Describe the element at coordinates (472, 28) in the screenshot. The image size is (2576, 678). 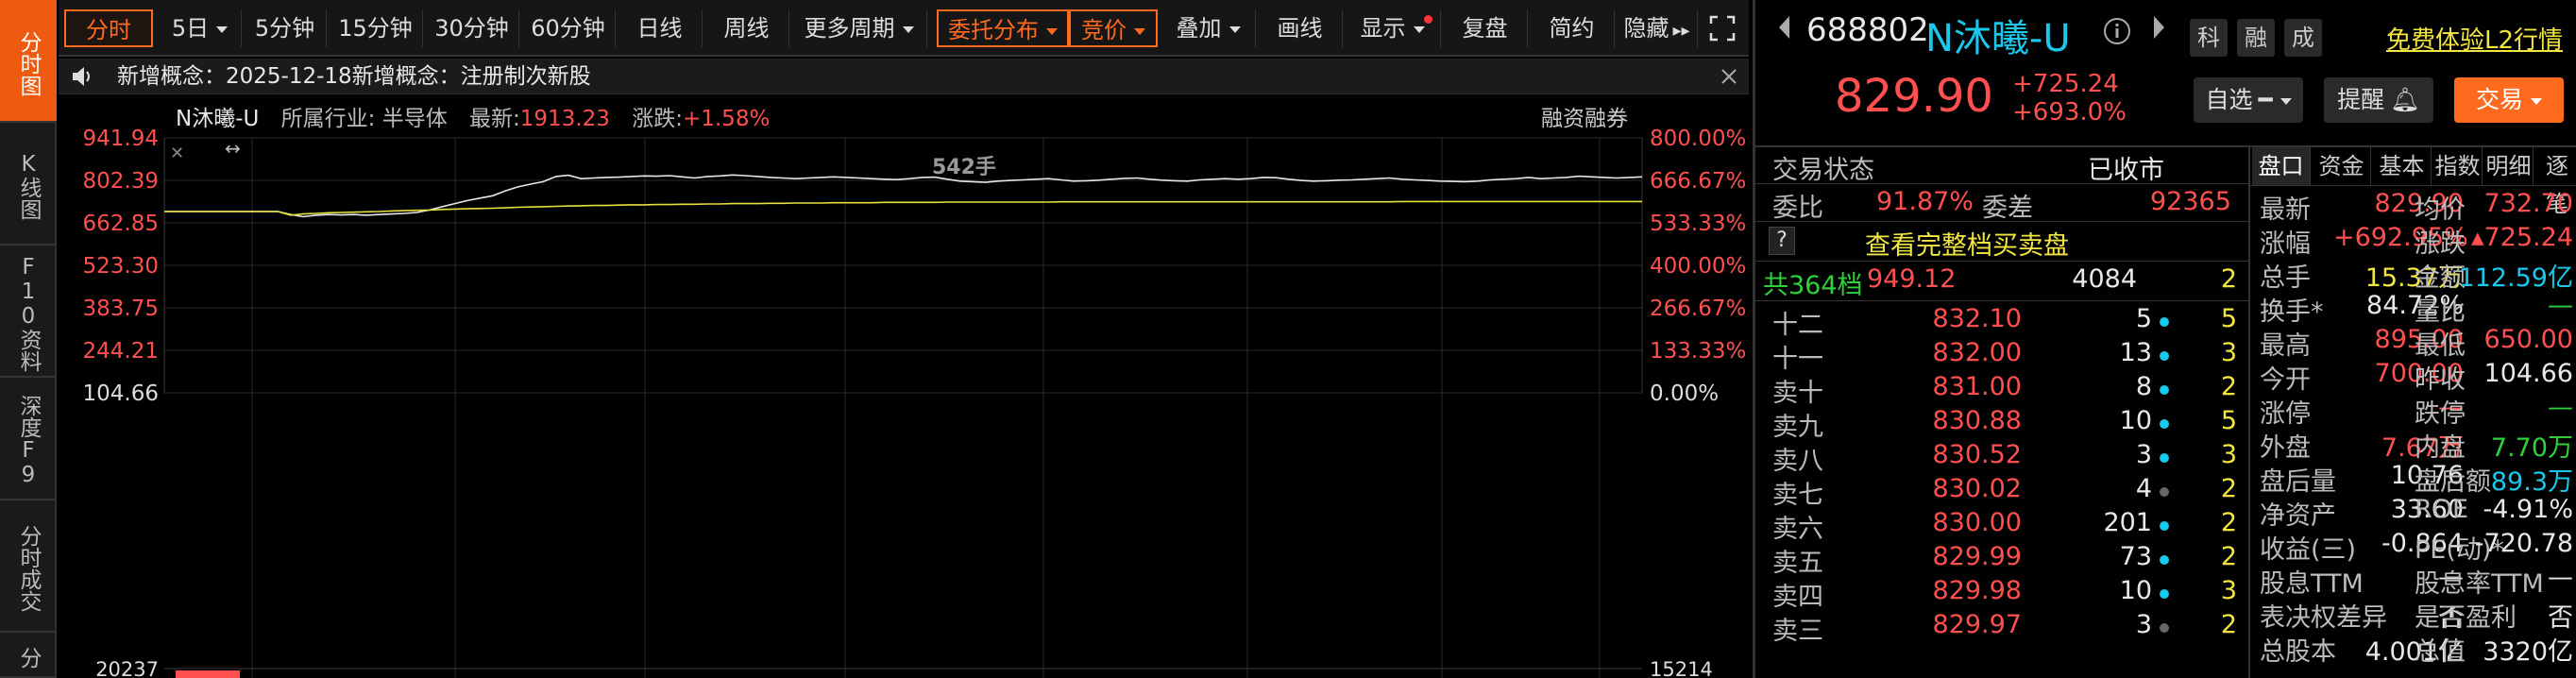
I see `tab-30min: 30分钟` at that location.